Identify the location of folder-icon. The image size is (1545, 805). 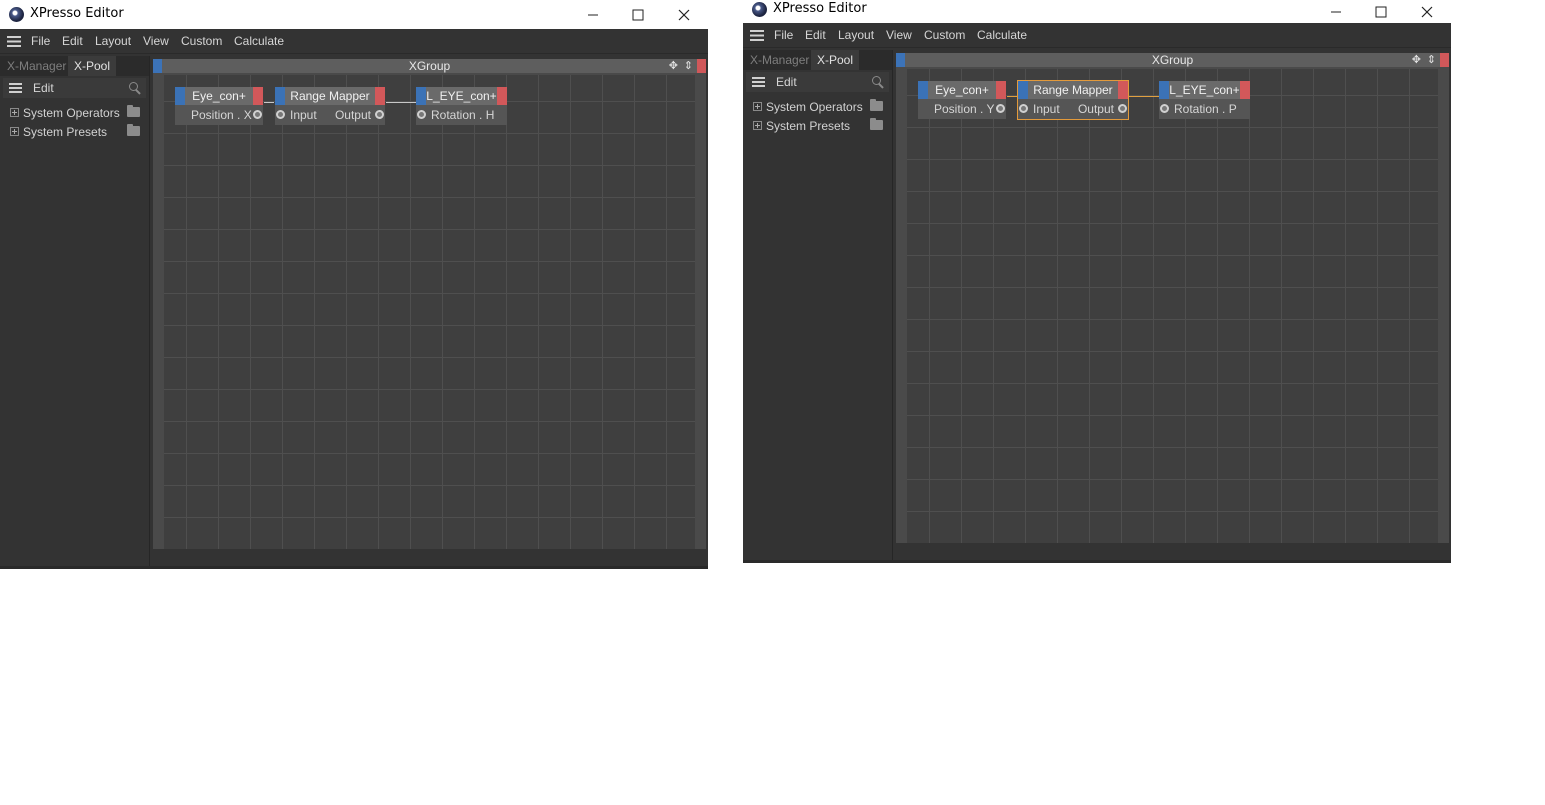
(133, 111).